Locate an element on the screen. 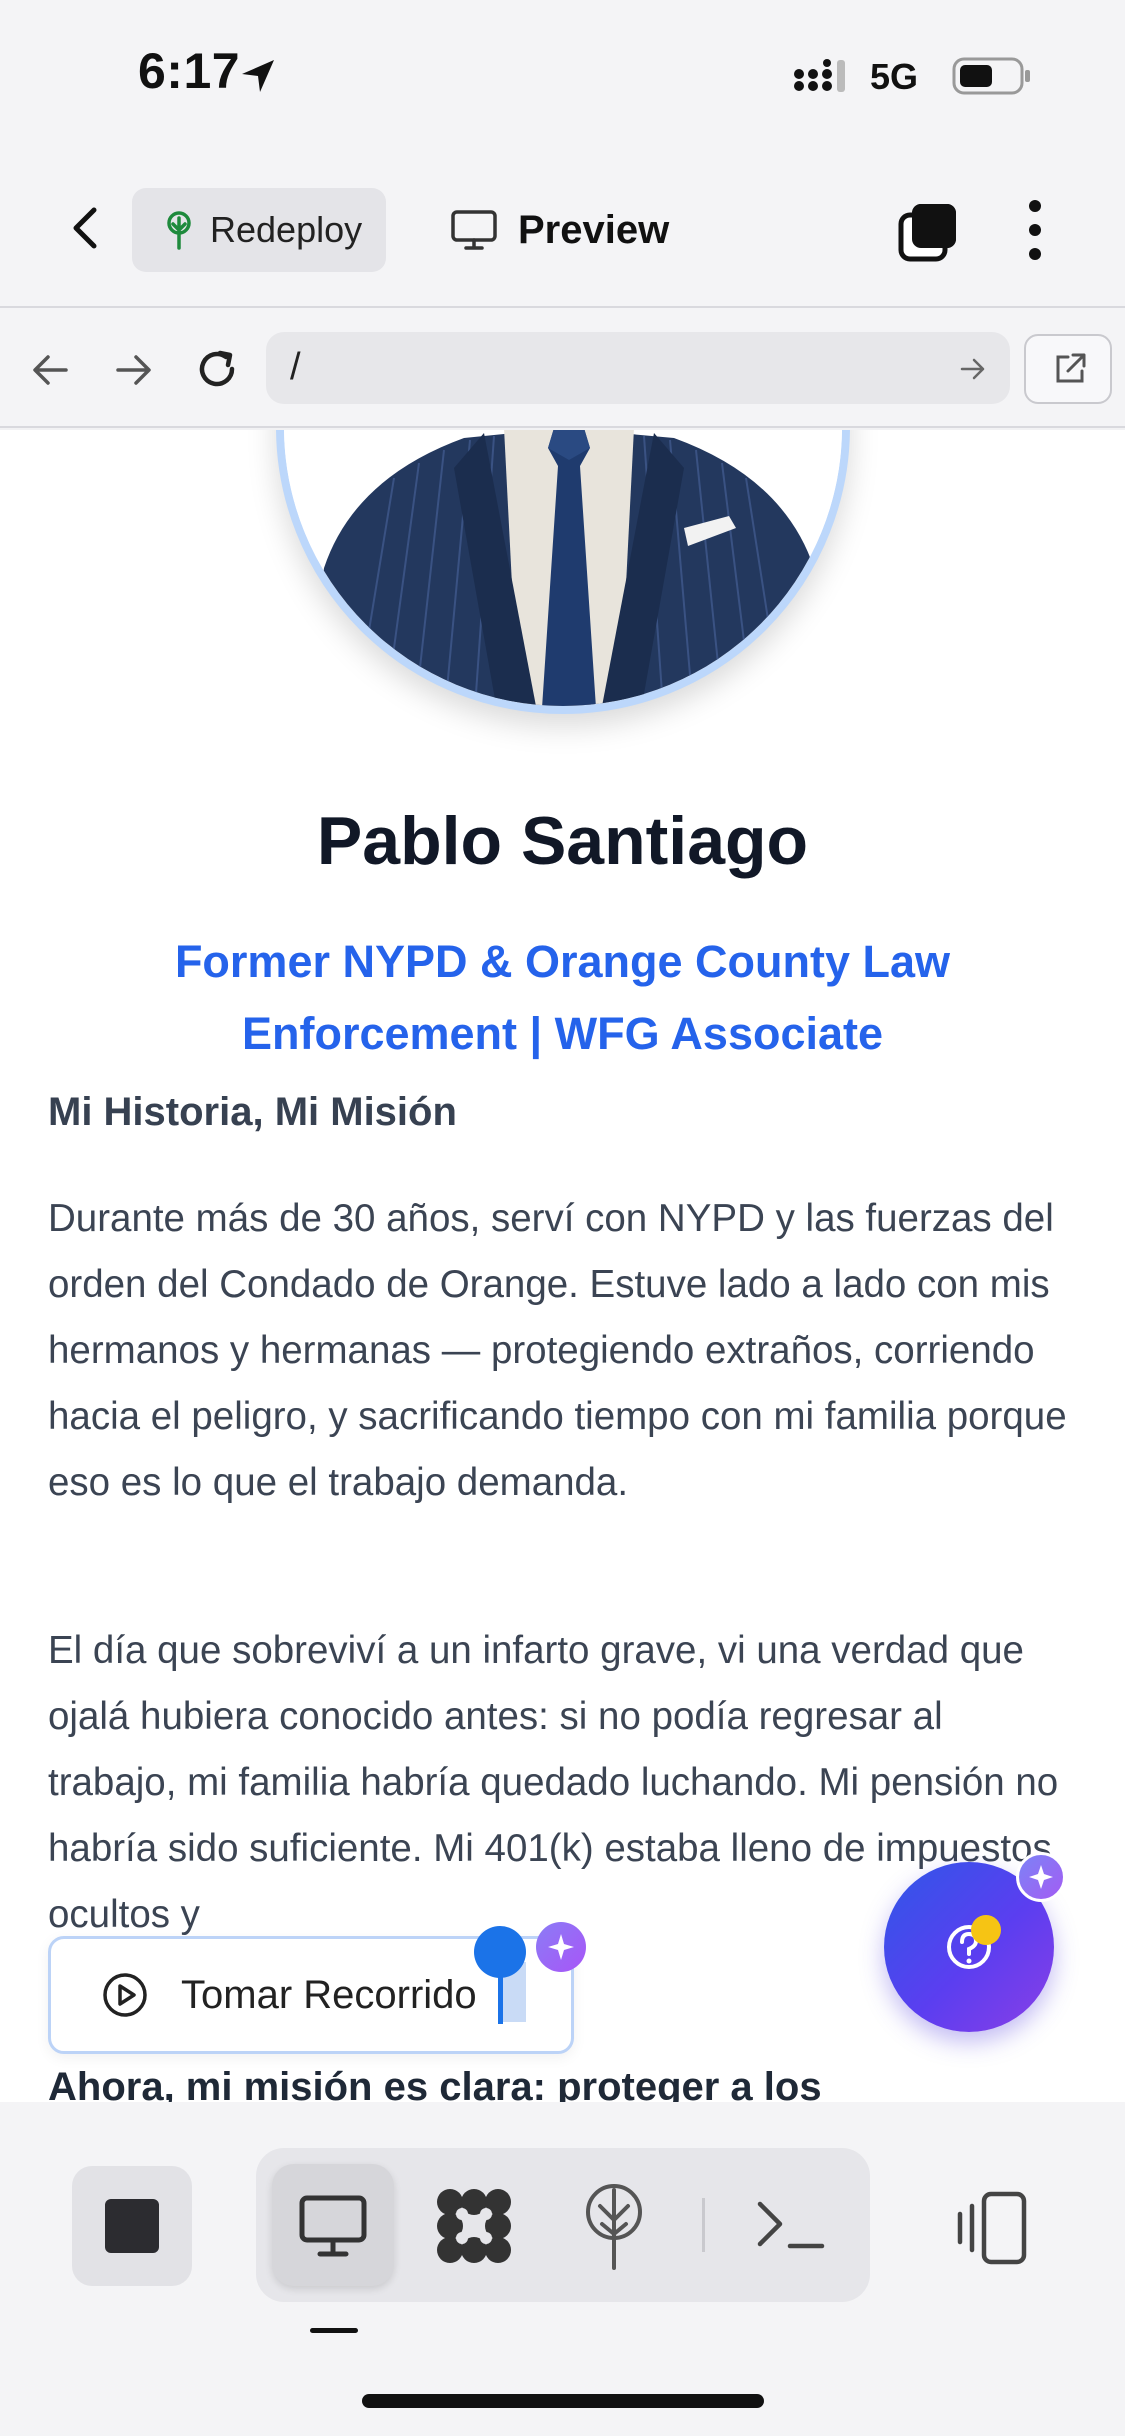 The height and width of the screenshot is (2436, 1125). monitor-icon is located at coordinates (474, 230).